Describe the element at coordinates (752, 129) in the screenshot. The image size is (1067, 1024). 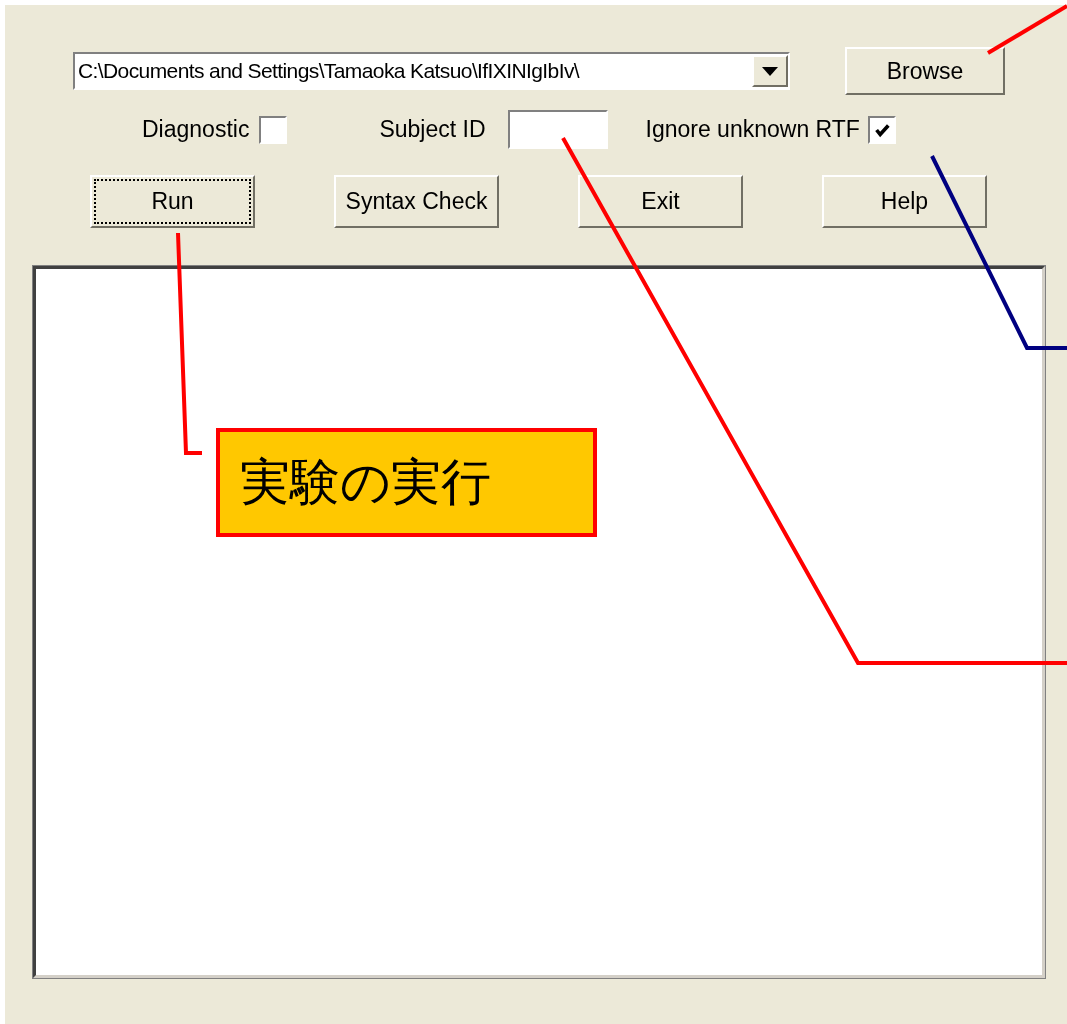
I see `option-label: Ignore unknown RTF` at that location.